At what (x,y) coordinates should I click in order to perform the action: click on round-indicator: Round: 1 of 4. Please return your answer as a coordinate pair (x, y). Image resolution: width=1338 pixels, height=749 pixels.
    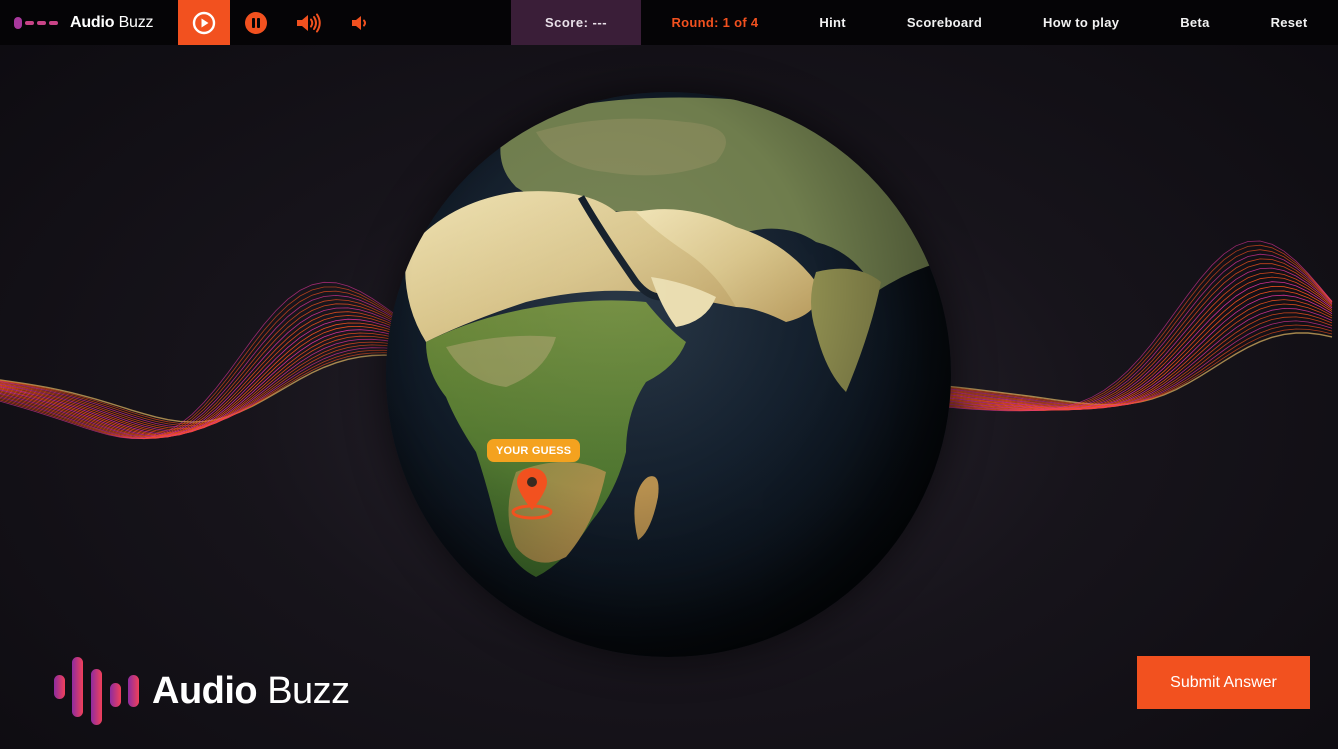
    Looking at the image, I should click on (715, 22).